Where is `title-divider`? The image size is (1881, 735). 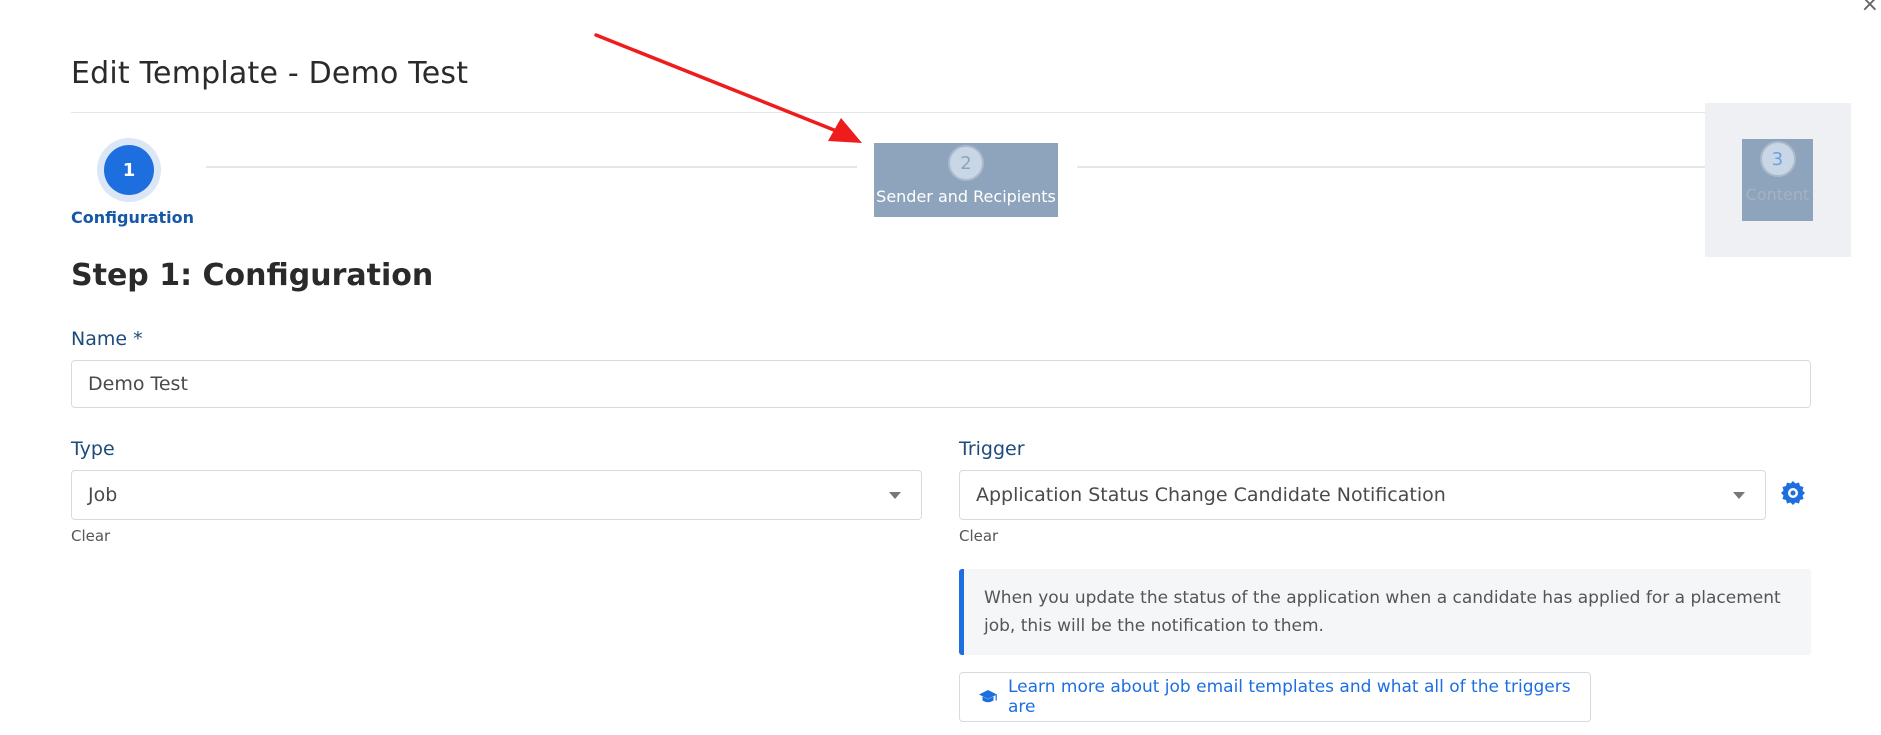
title-divider is located at coordinates (941, 112).